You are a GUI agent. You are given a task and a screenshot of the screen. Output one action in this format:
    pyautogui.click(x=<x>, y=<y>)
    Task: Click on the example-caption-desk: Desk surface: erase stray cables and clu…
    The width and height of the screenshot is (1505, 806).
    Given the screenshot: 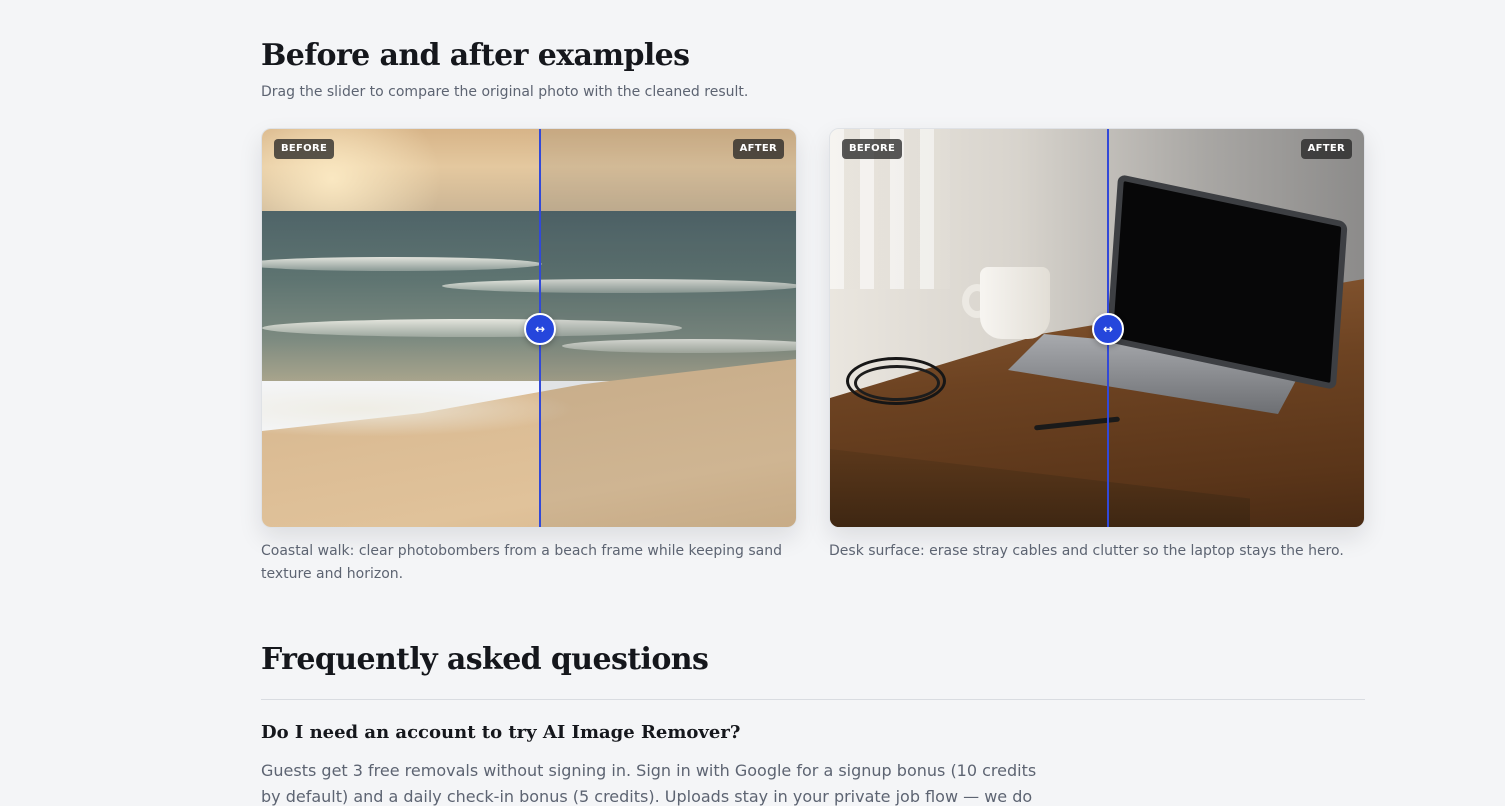 What is the action you would take?
    pyautogui.click(x=1086, y=551)
    